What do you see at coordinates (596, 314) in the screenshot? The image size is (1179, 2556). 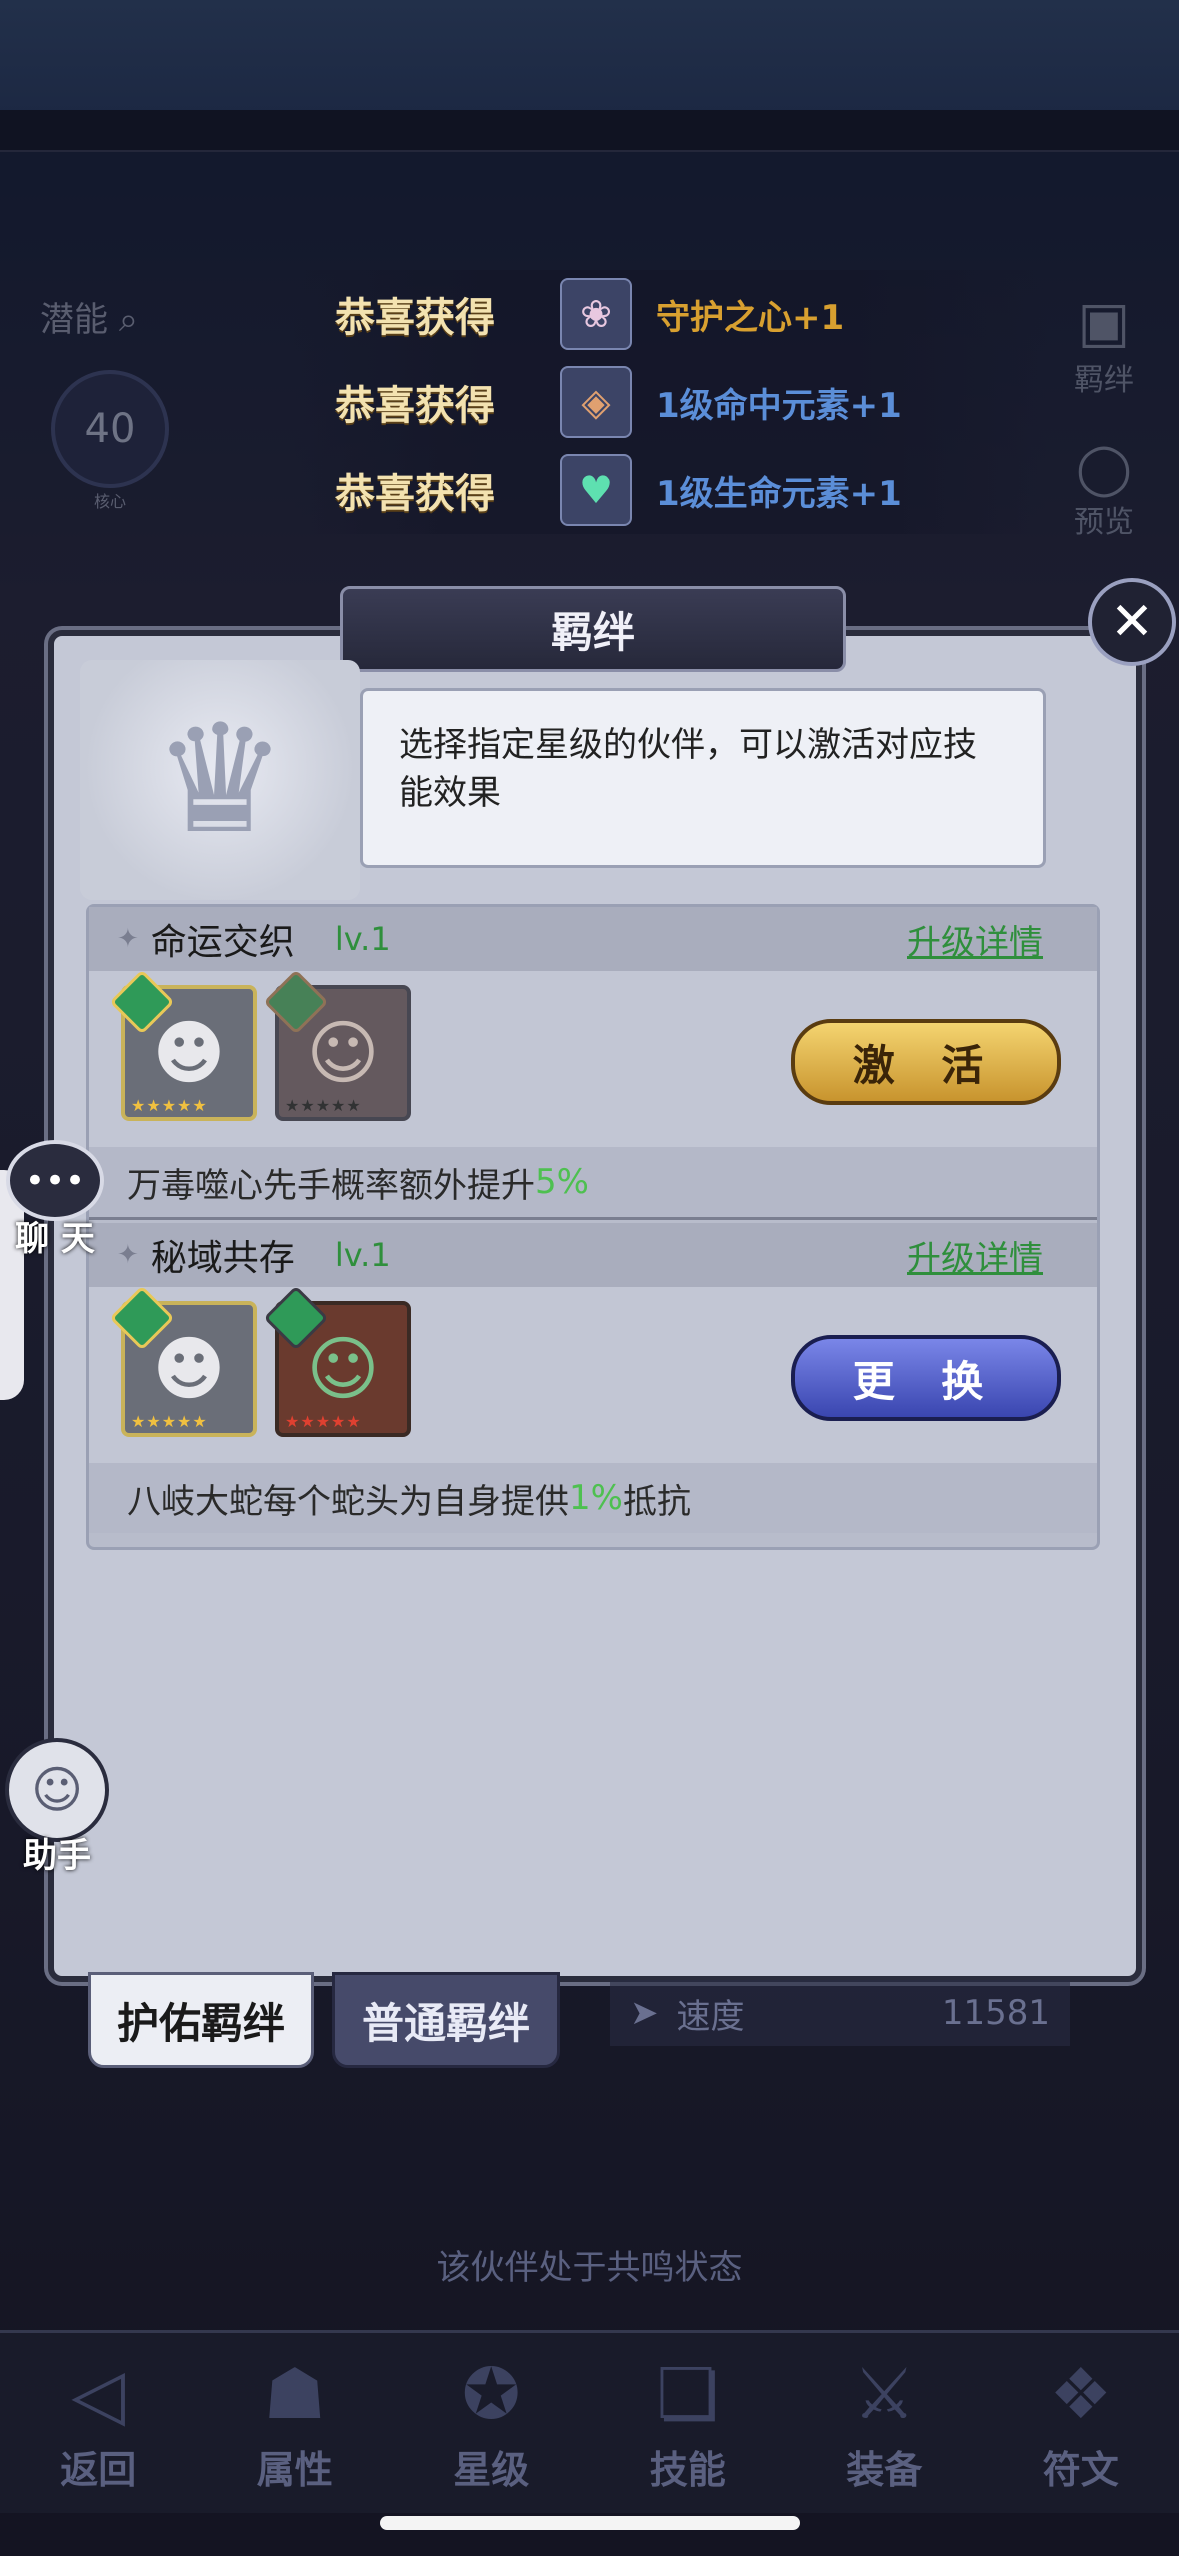 I see `rose-heart-icon: ❀` at bounding box center [596, 314].